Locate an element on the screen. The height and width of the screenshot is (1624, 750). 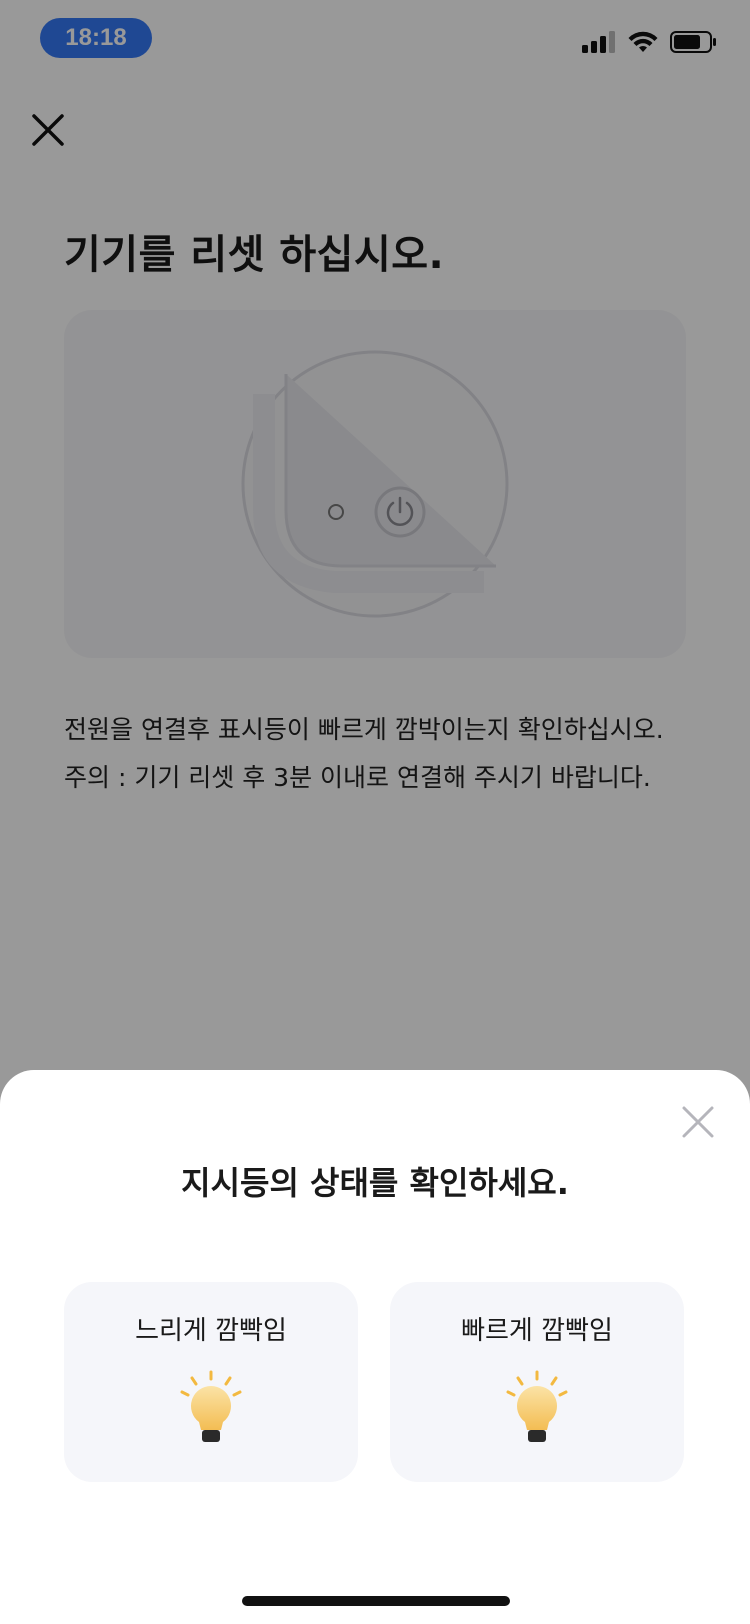
home-indicator is located at coordinates (376, 1601).